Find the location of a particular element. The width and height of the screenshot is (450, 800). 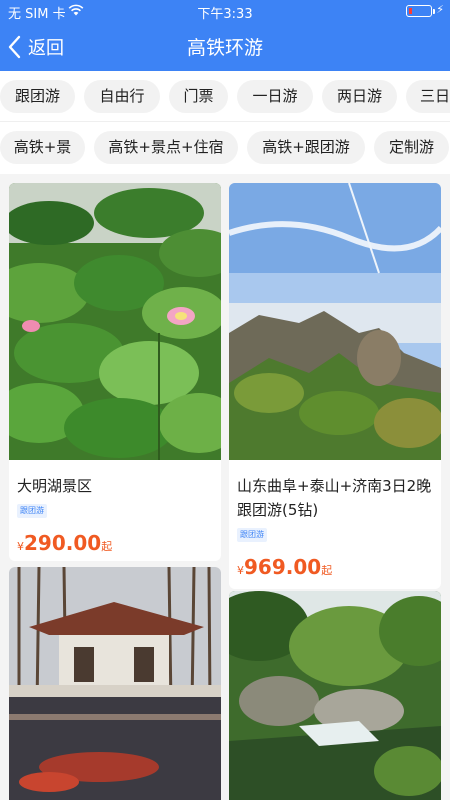

product-price: ¥290.00起 is located at coordinates (64, 543).